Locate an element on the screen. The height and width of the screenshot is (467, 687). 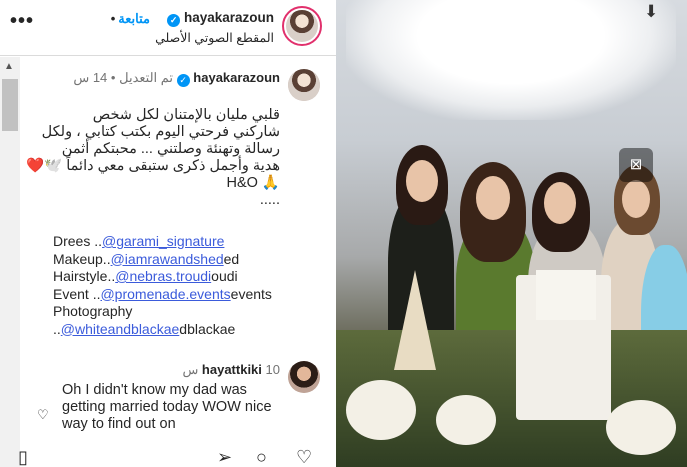
more-options-icon: ••• is located at coordinates (22, 21).